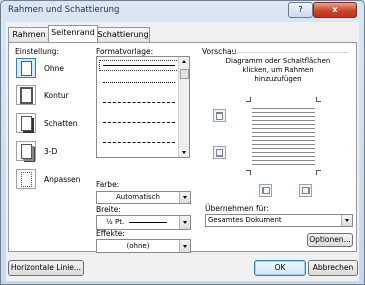 Image resolution: width=365 pixels, height=285 pixels. What do you see at coordinates (184, 61) in the screenshot?
I see `scroll-up-icon` at bounding box center [184, 61].